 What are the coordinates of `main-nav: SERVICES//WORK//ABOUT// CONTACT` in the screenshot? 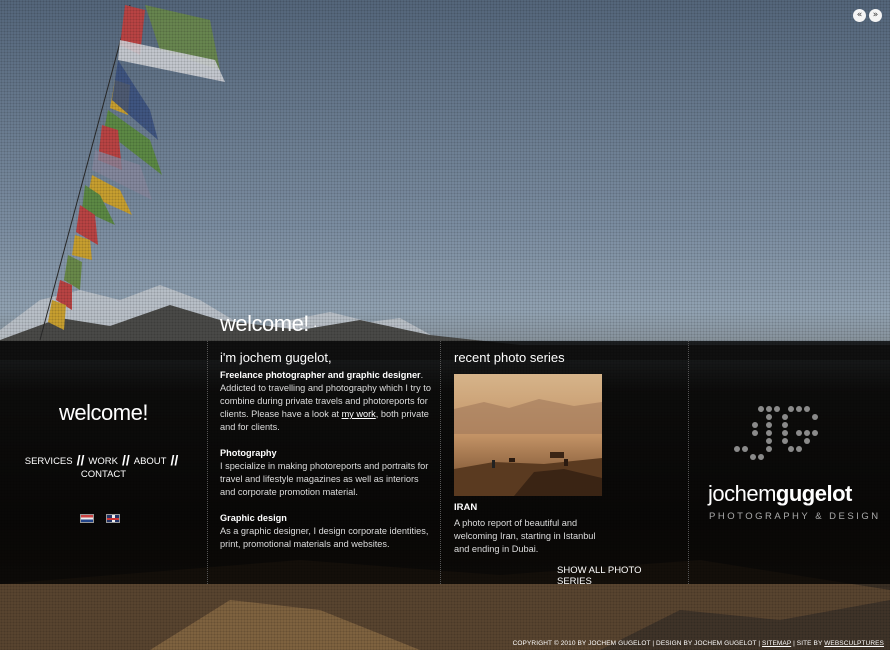 It's located at (103, 466).